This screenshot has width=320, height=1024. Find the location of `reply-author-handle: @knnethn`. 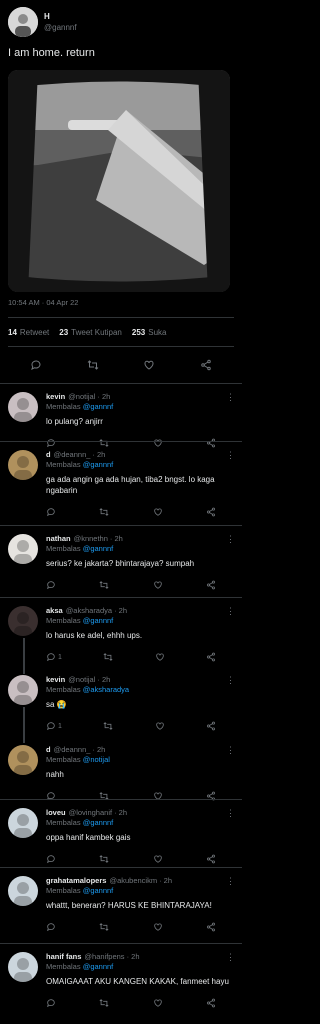

reply-author-handle: @knnethn is located at coordinates (91, 539).